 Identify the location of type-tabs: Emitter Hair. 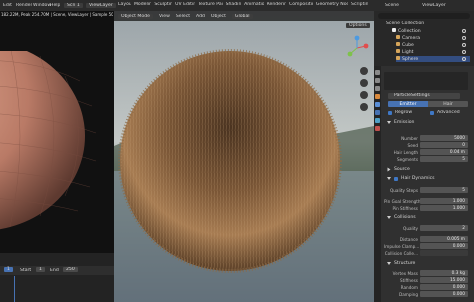
(428, 104).